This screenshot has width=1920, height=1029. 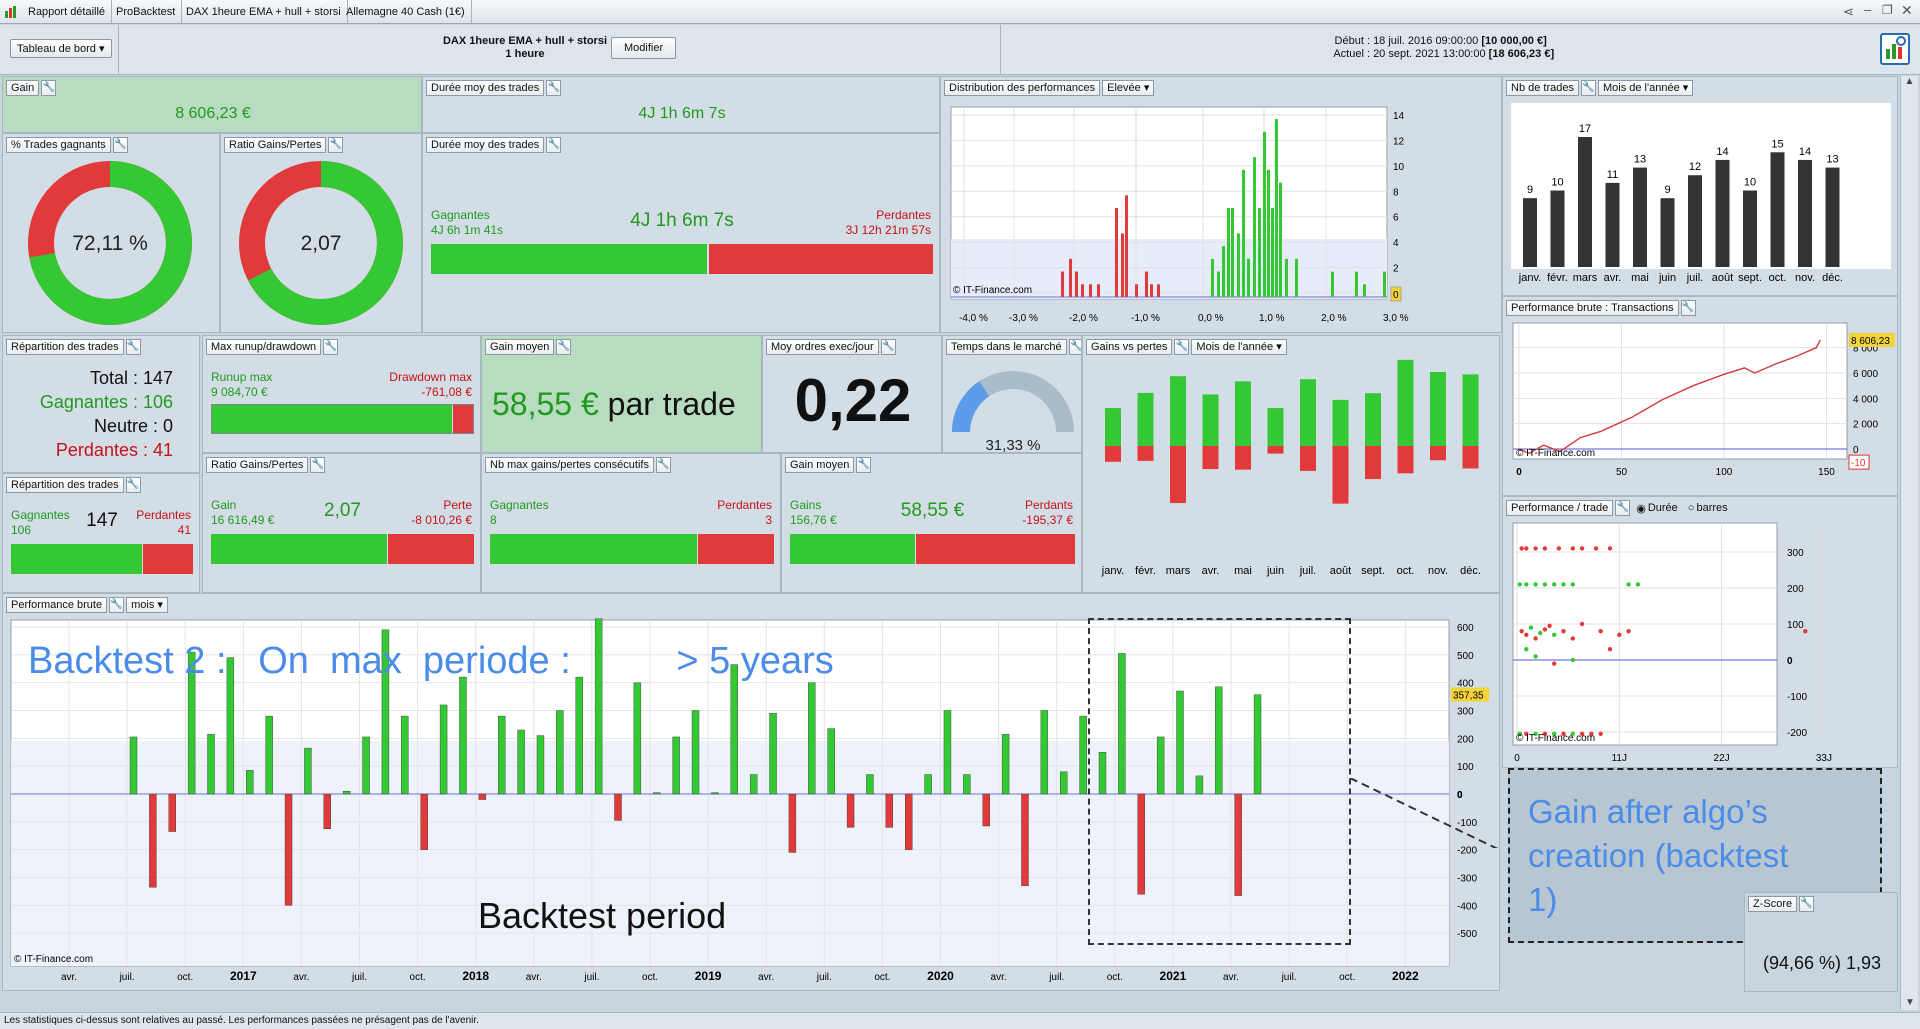 What do you see at coordinates (1555, 738) in the screenshot?
I see `perf-per-trade-credit: © IT-Finance.com` at bounding box center [1555, 738].